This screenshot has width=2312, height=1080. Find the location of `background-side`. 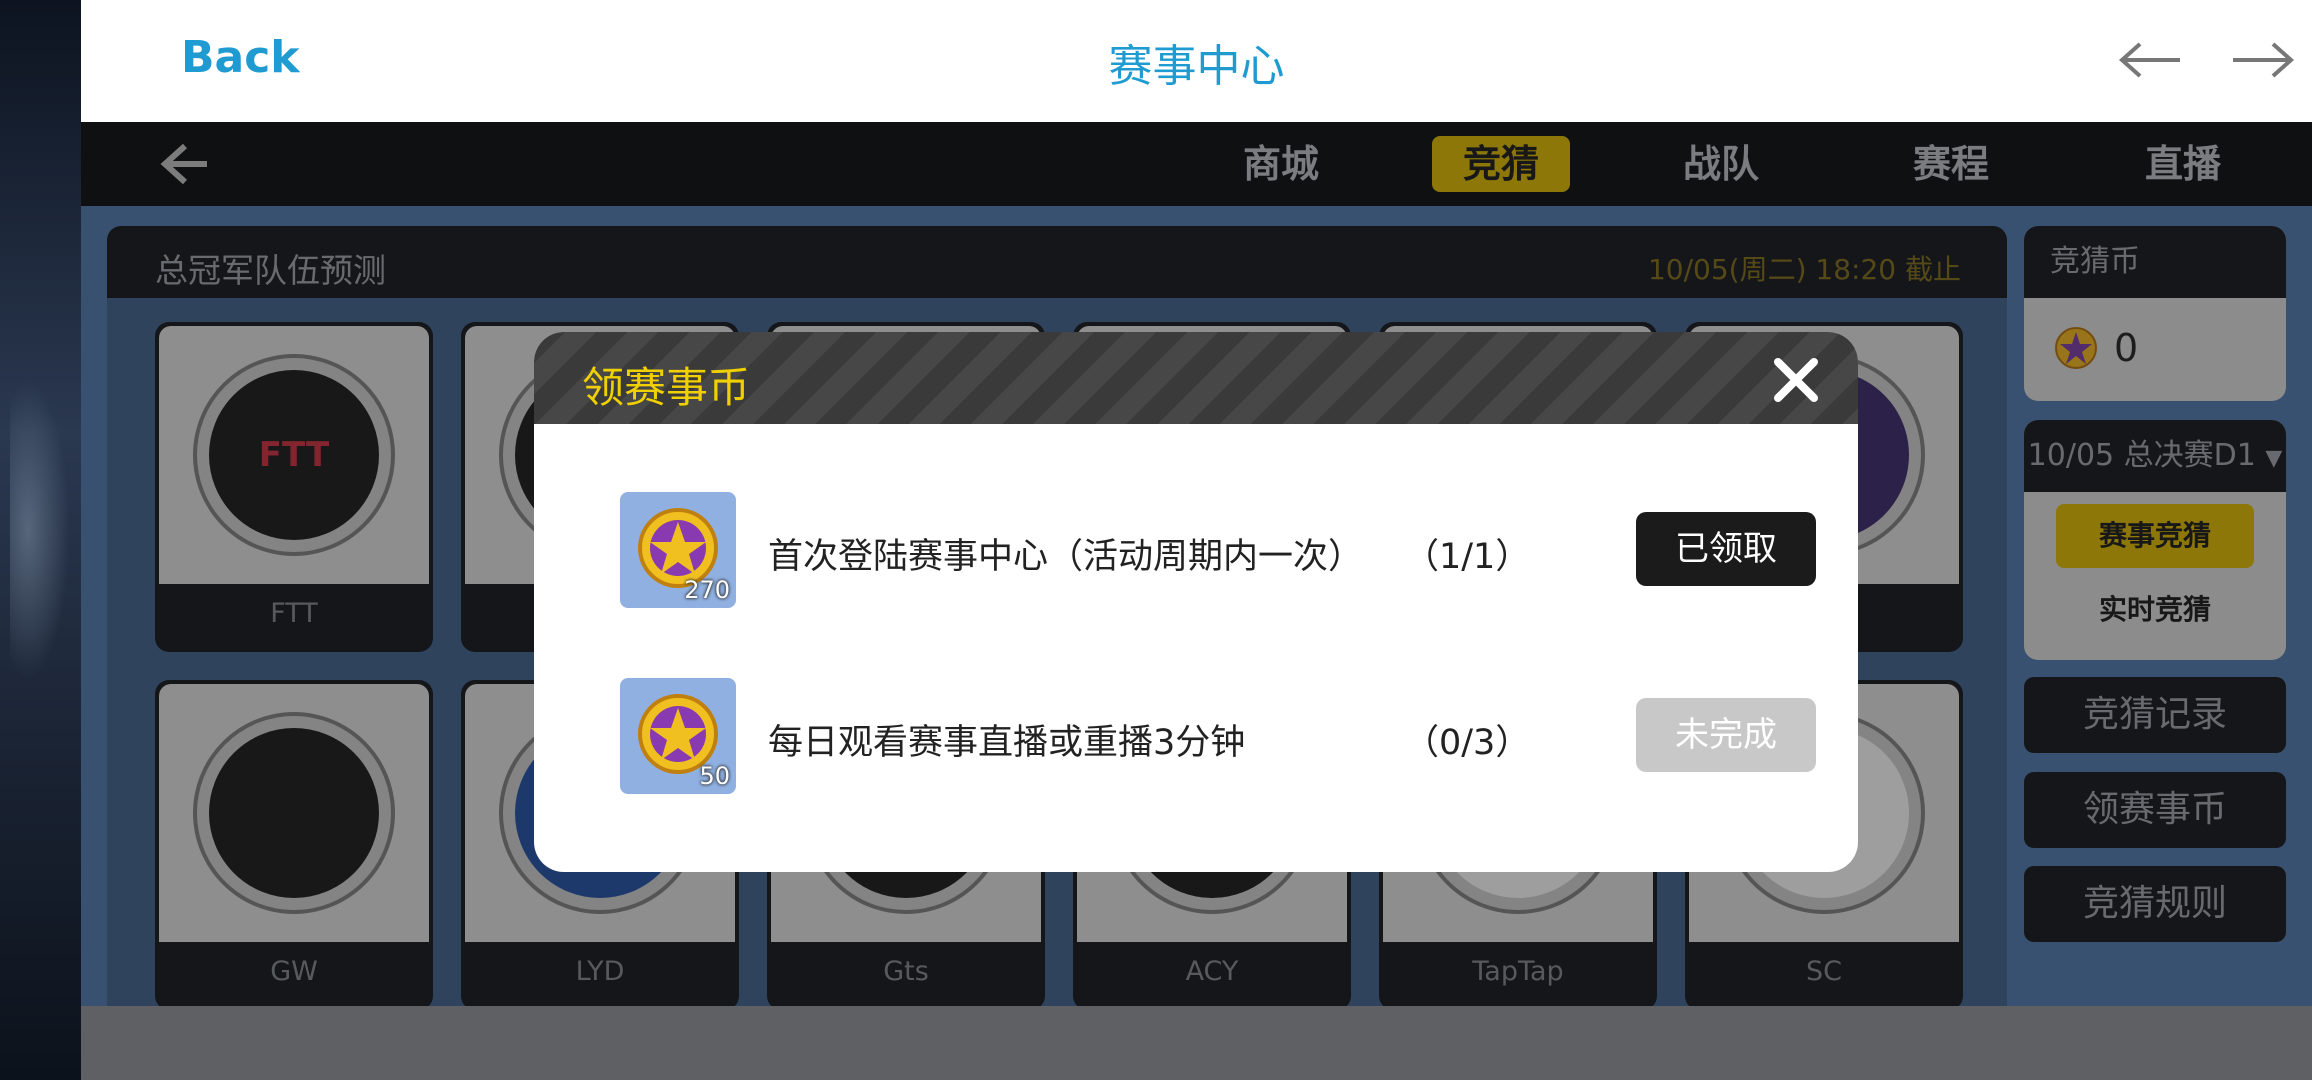

background-side is located at coordinates (40, 540).